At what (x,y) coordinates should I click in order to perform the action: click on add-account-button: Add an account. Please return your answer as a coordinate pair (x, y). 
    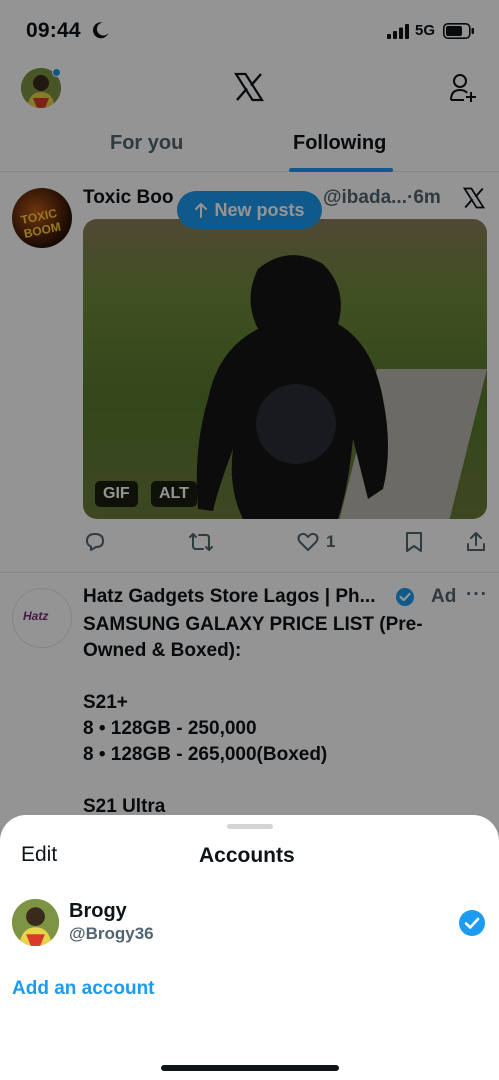
    Looking at the image, I should click on (83, 989).